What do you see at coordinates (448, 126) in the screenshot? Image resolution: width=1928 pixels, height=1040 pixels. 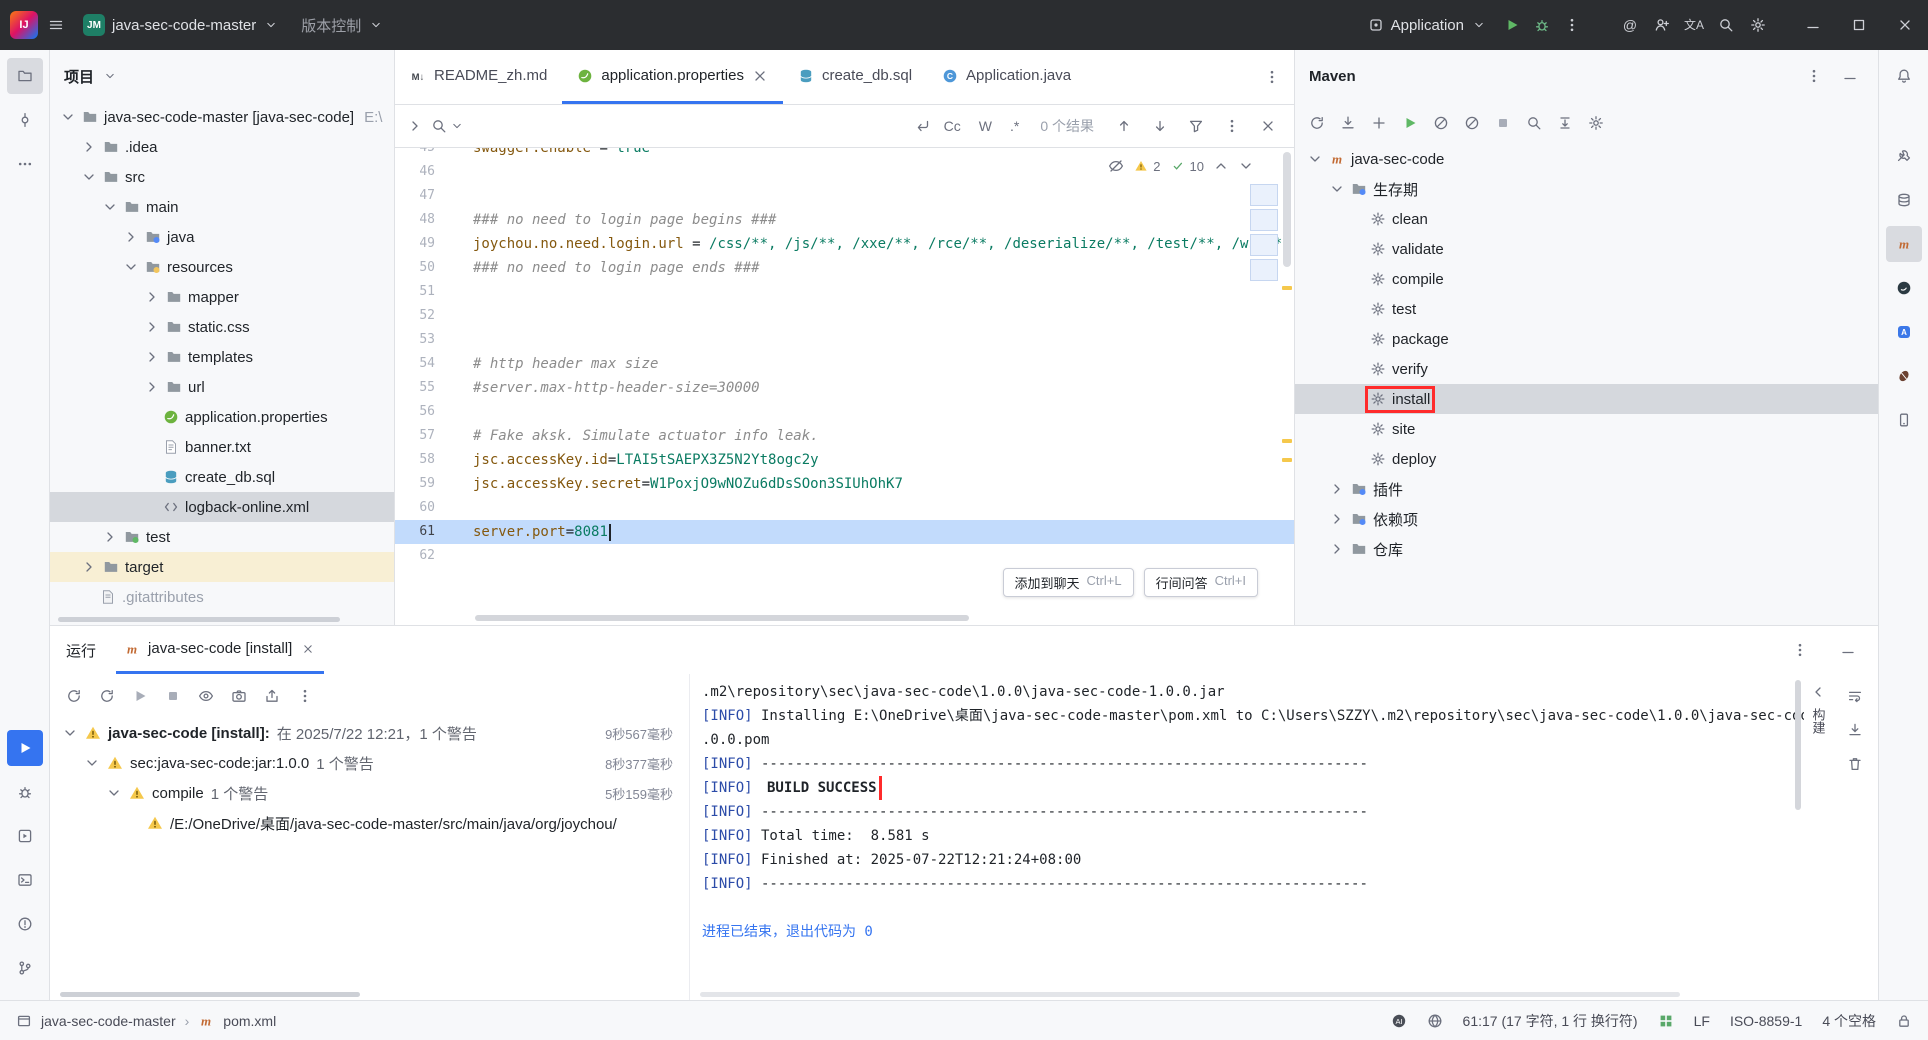 I see `search-mode-selector` at bounding box center [448, 126].